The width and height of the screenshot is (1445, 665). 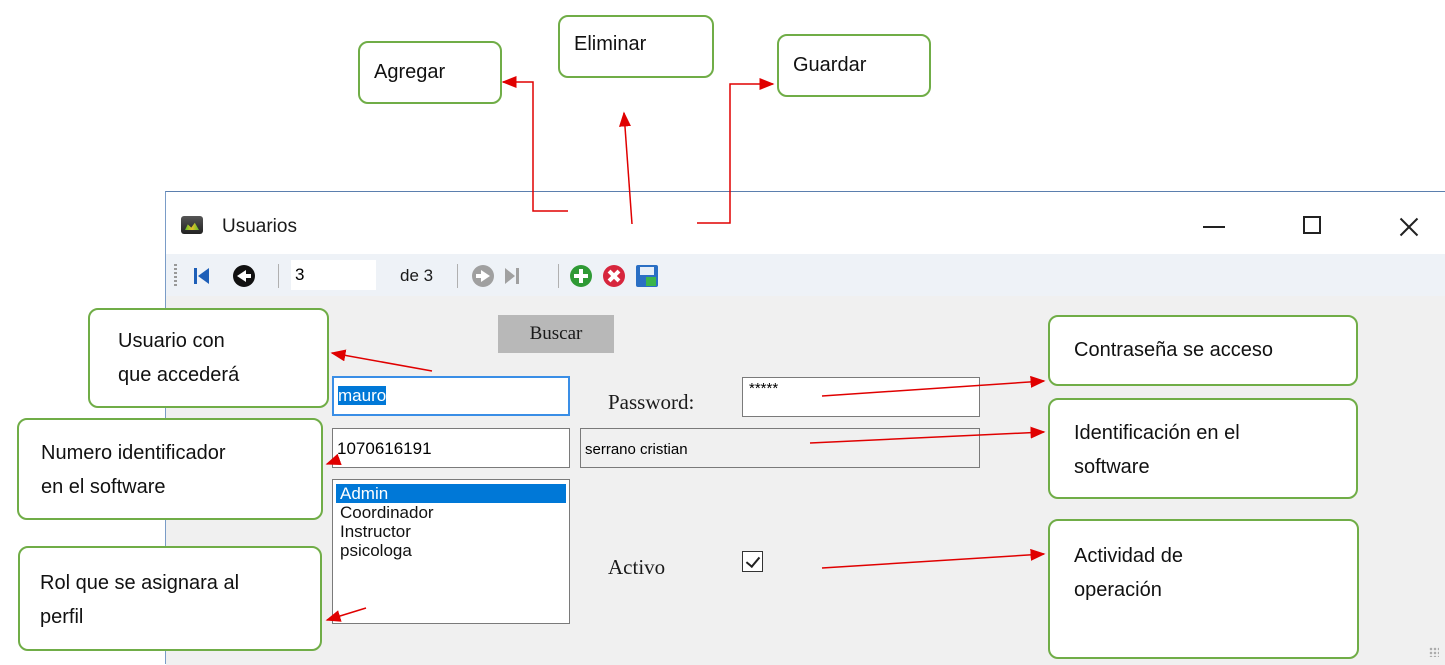 I want to click on navigator-toolbar: de 3, so click(x=805, y=275).